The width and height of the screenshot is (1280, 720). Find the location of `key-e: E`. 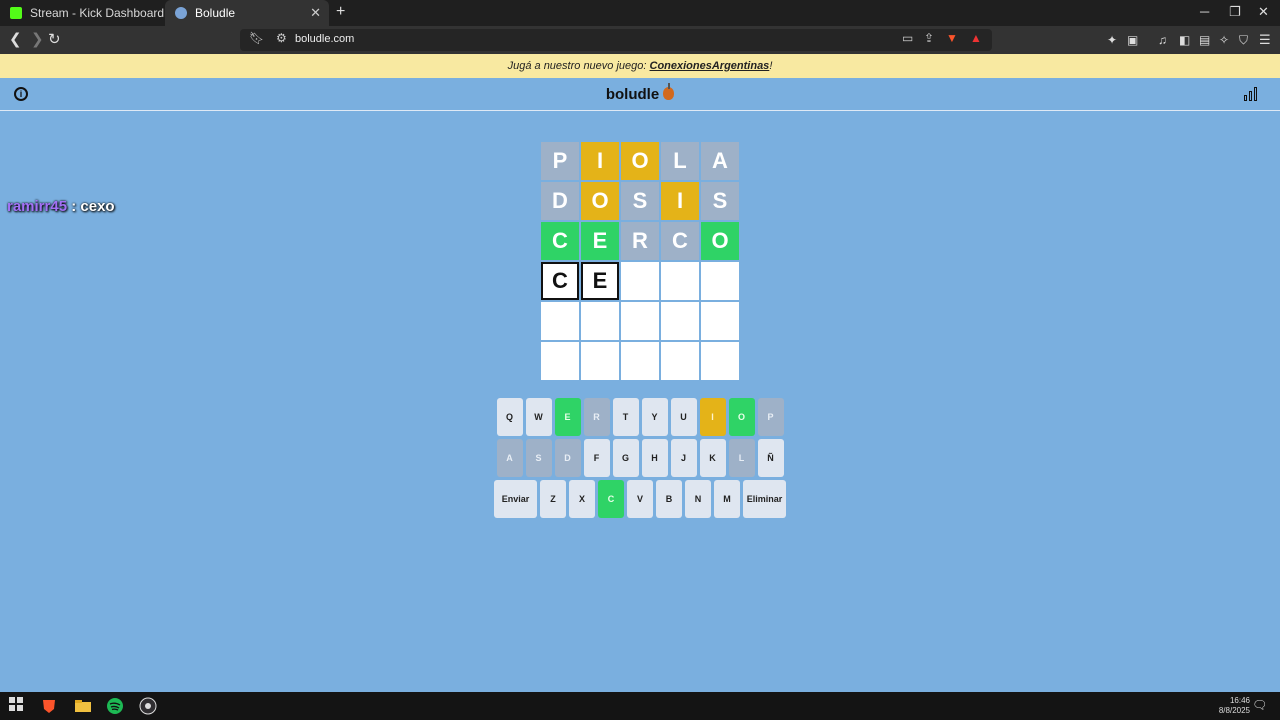

key-e: E is located at coordinates (567, 417).